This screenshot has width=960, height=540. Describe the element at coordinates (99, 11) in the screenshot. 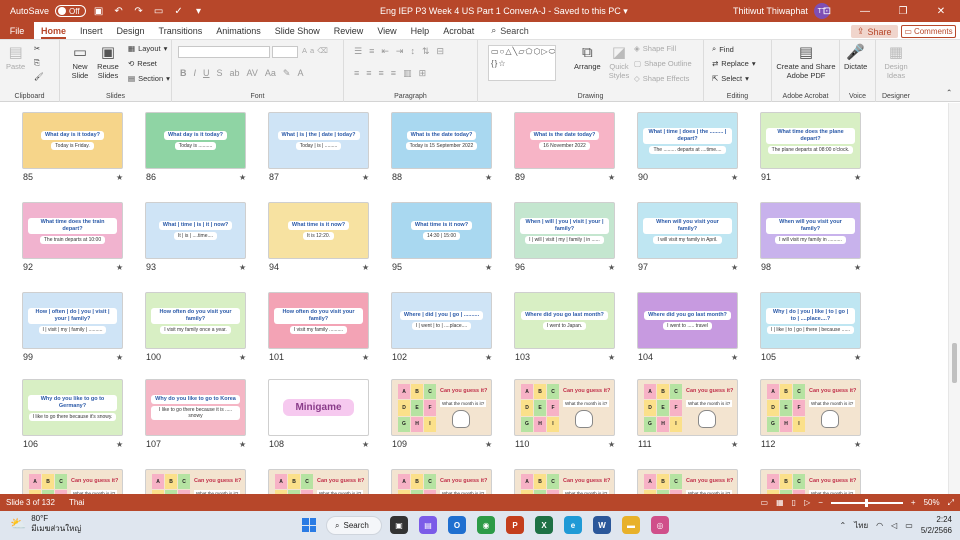

I see `save-icon: ▣` at that location.